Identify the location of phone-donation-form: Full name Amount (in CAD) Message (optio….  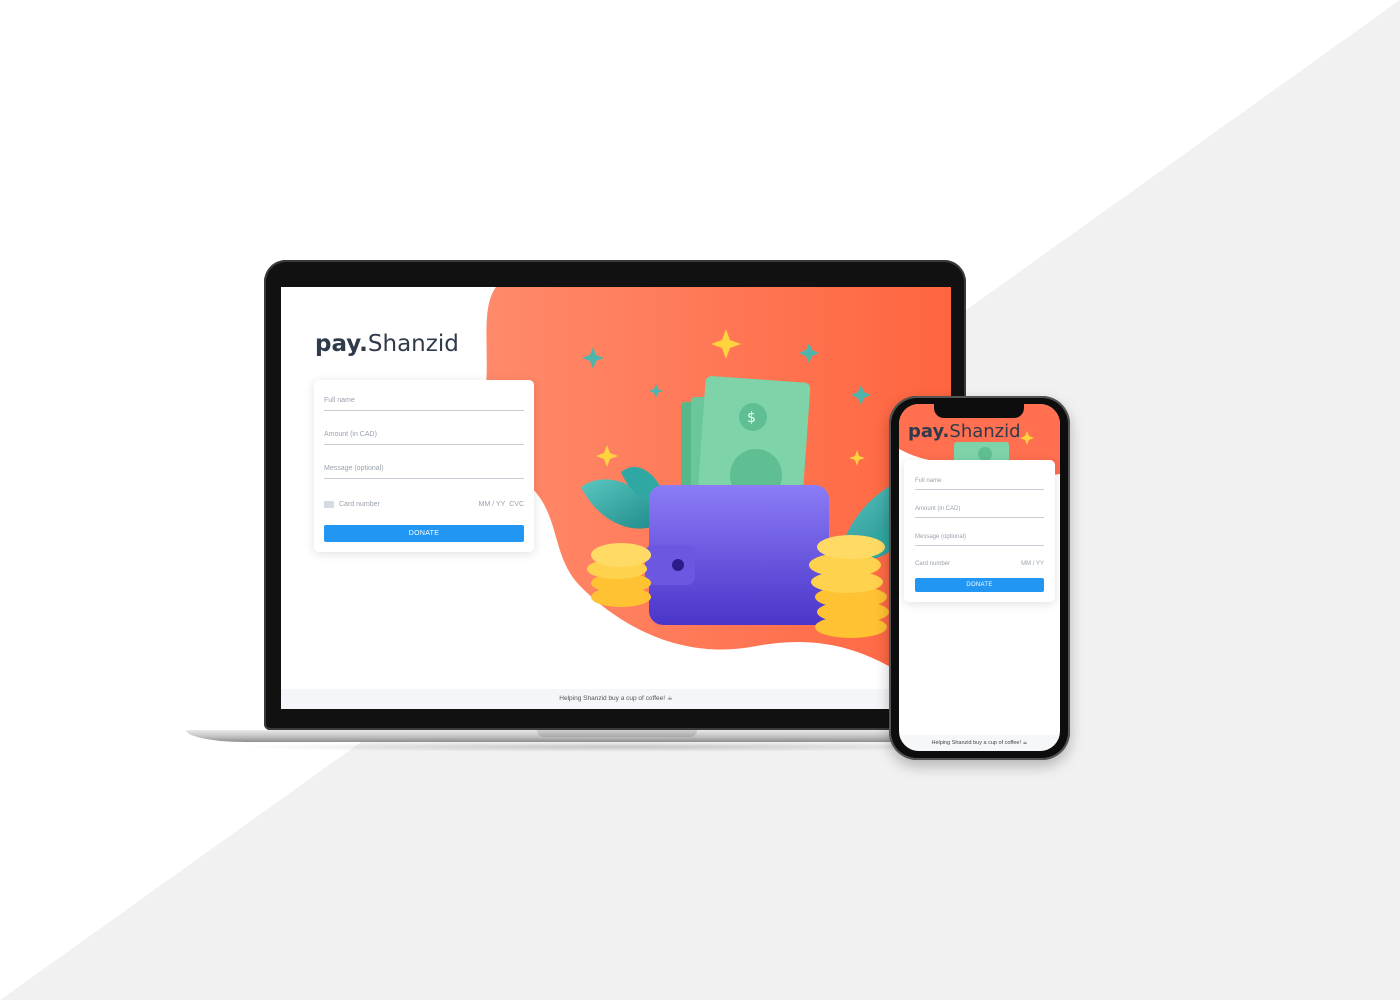
(979, 531).